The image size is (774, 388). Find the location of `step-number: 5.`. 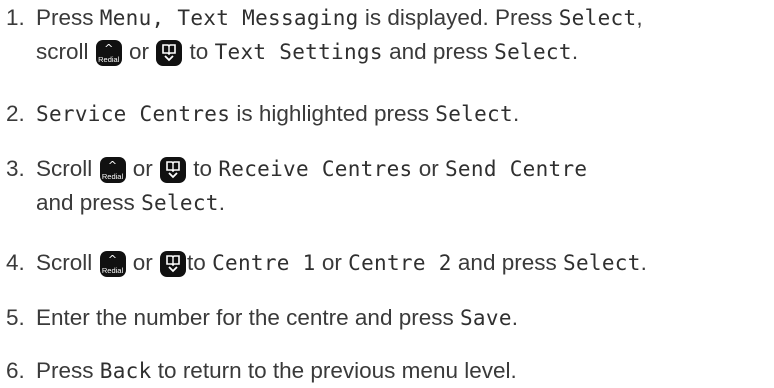

step-number: 5. is located at coordinates (15, 317).